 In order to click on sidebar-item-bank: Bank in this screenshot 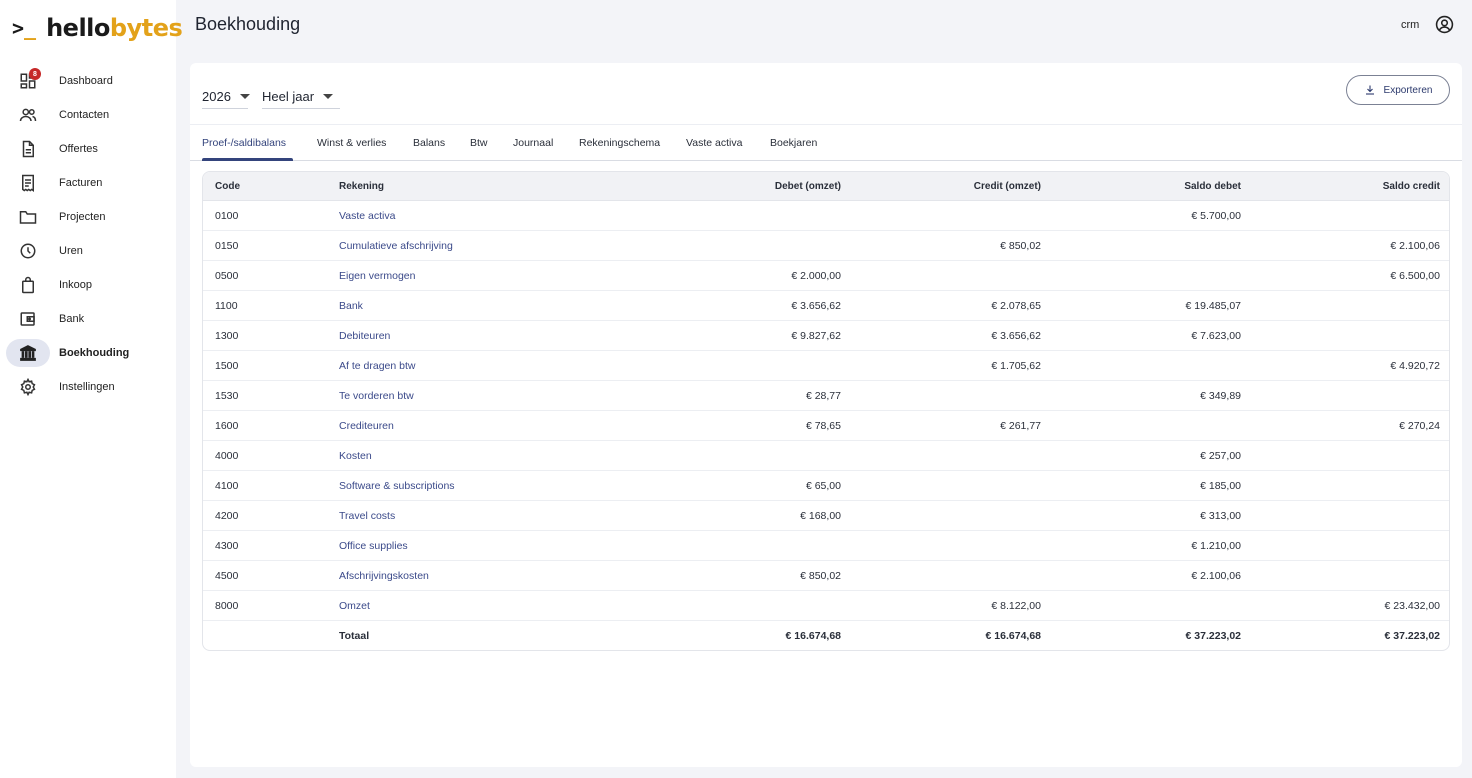, I will do `click(88, 319)`.